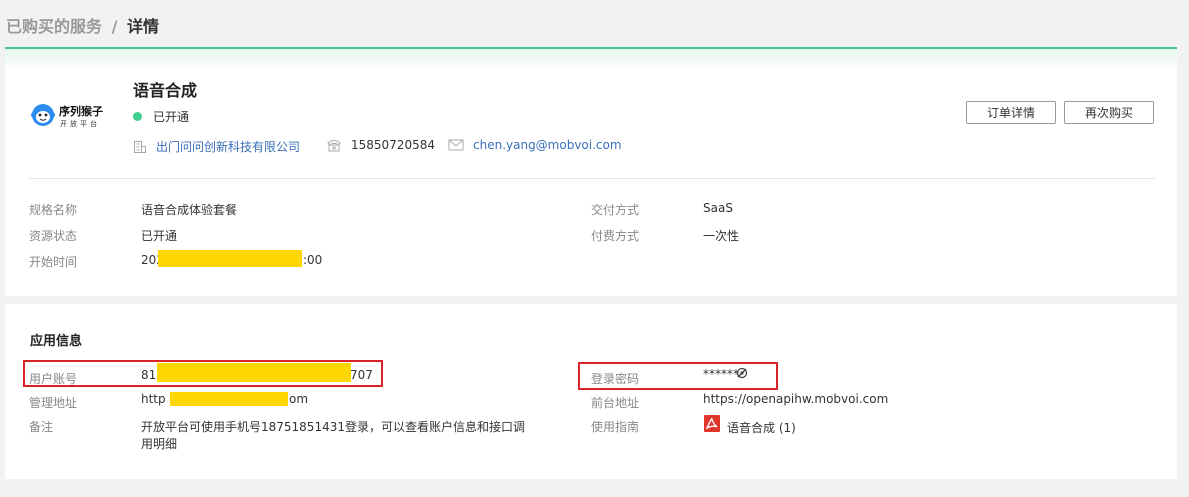  I want to click on guide-link: 语音合成 (1), so click(761, 427).